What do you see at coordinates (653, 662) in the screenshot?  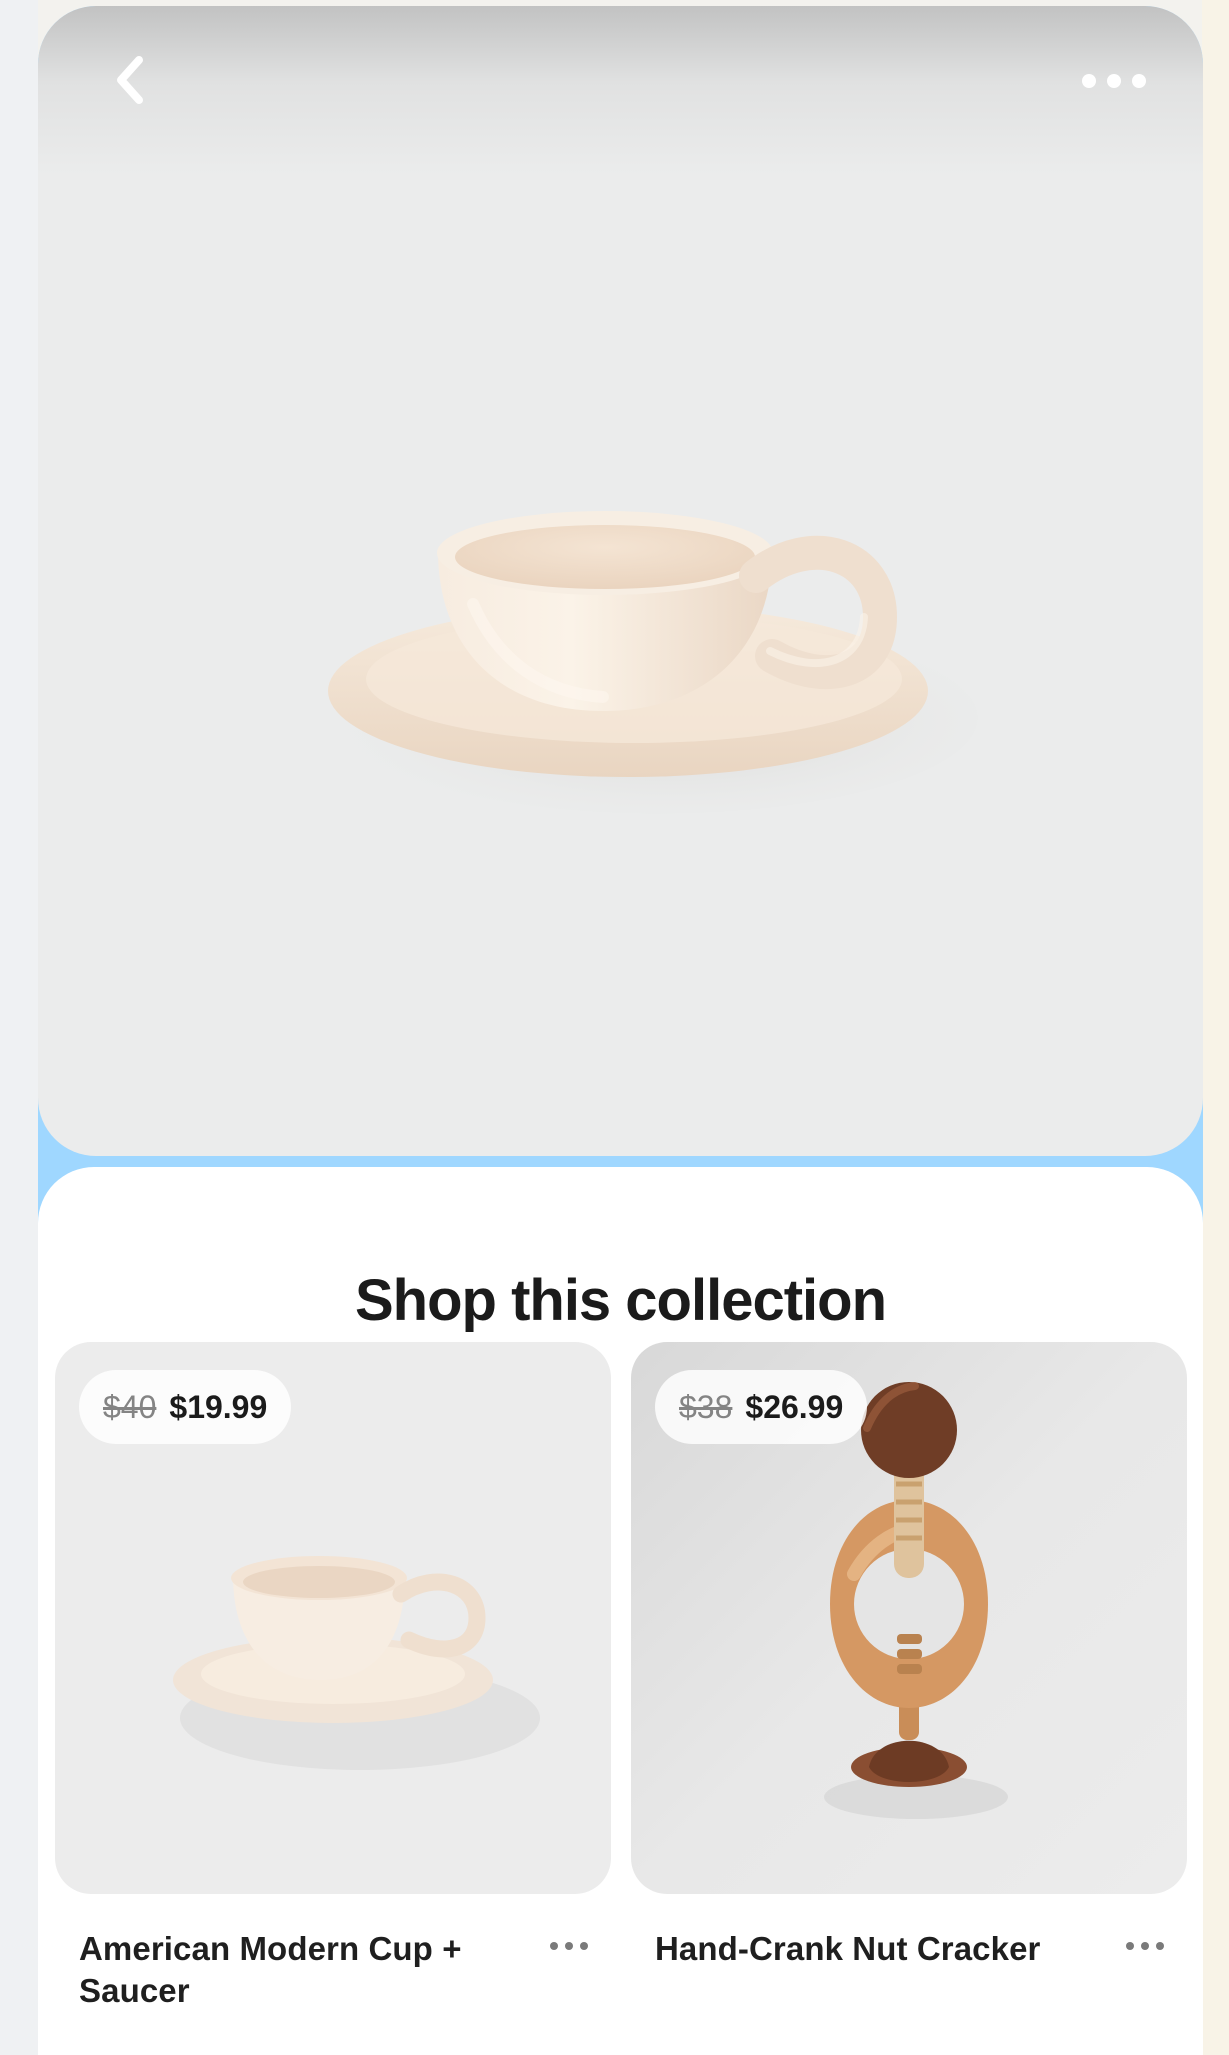 I see `cup-and-saucer-illustration` at bounding box center [653, 662].